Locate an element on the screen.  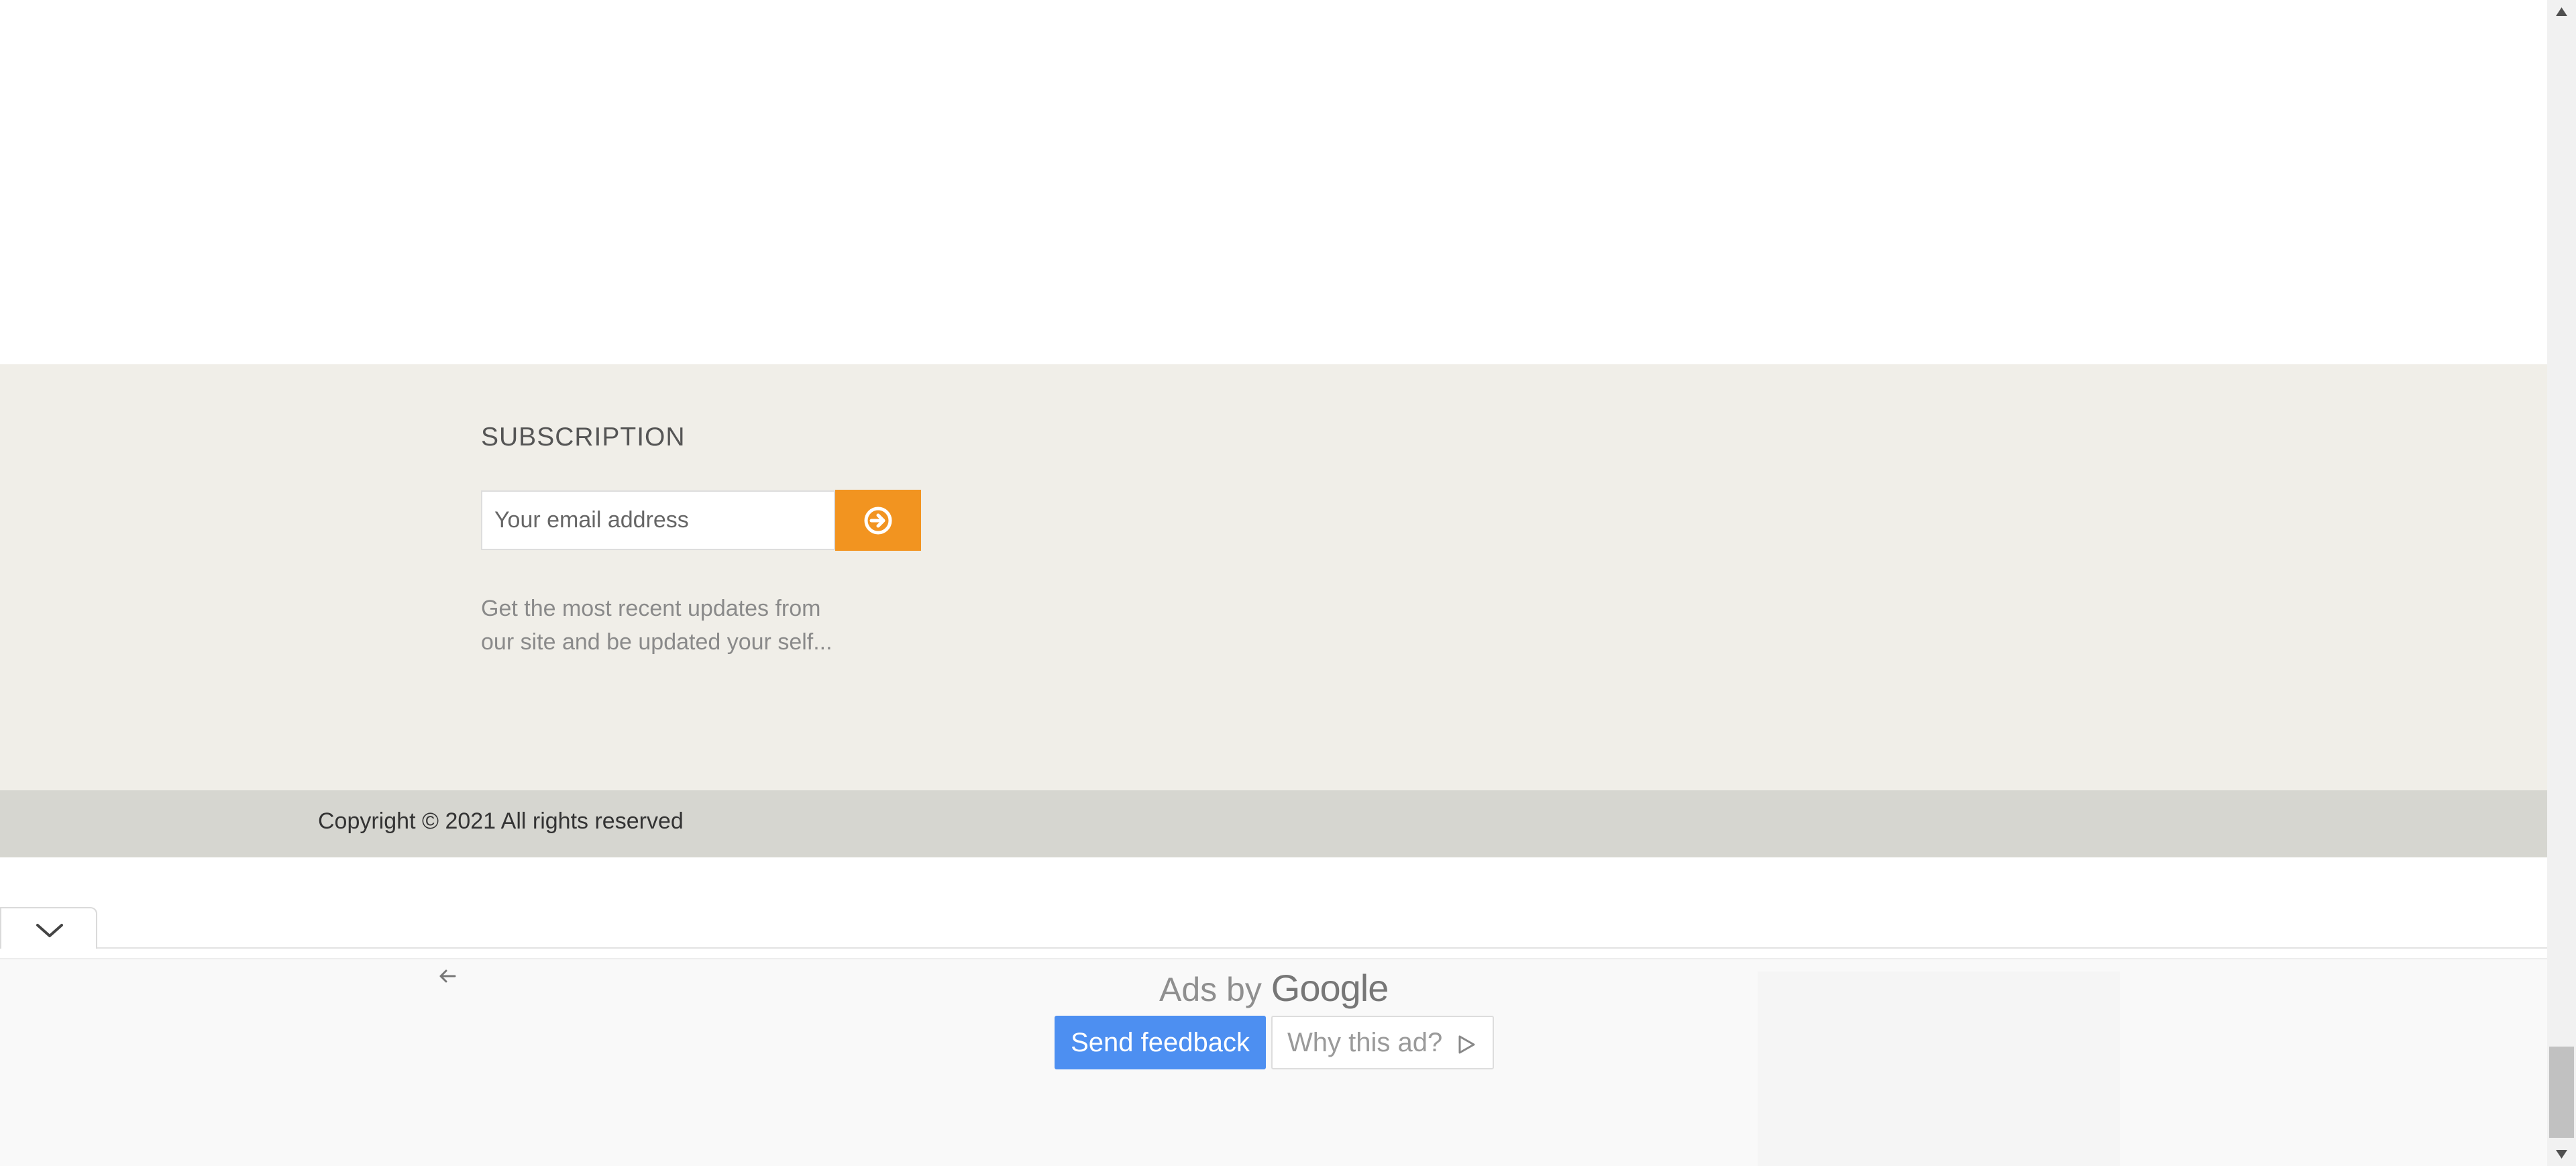
arrow-left-icon is located at coordinates (447, 976).